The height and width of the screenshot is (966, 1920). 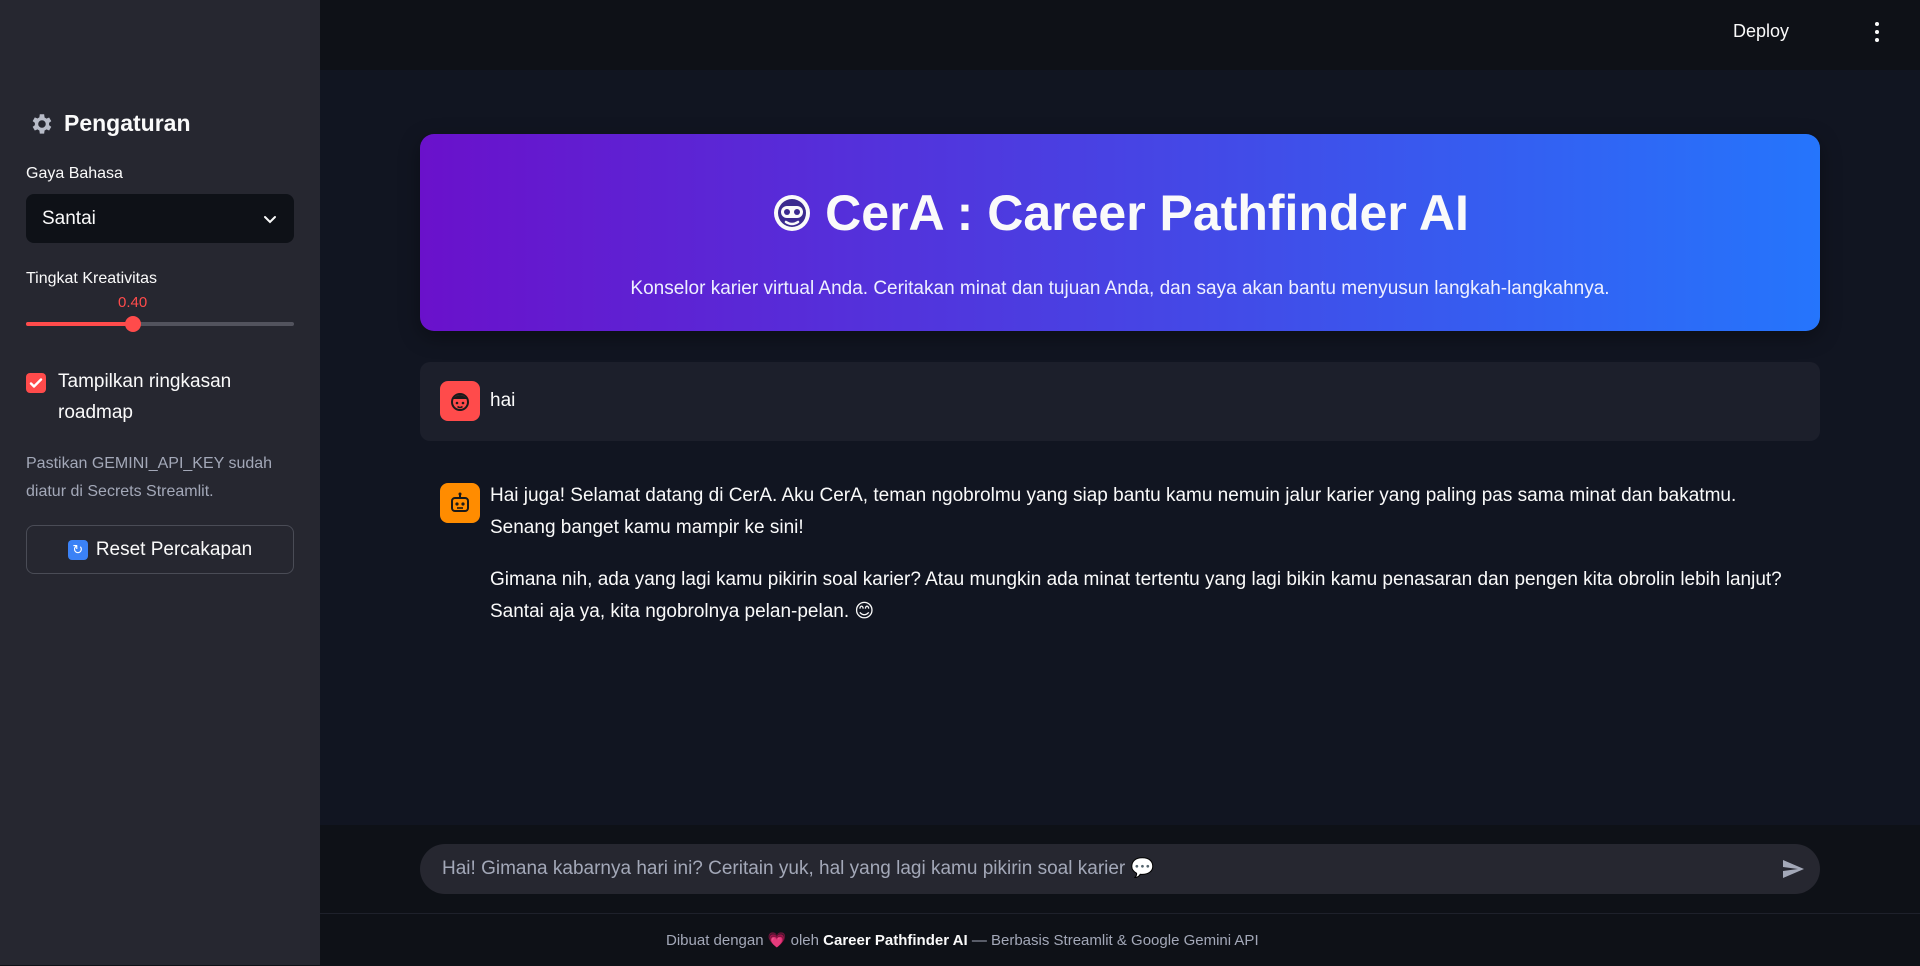 I want to click on robot-face-icon, so click(x=792, y=213).